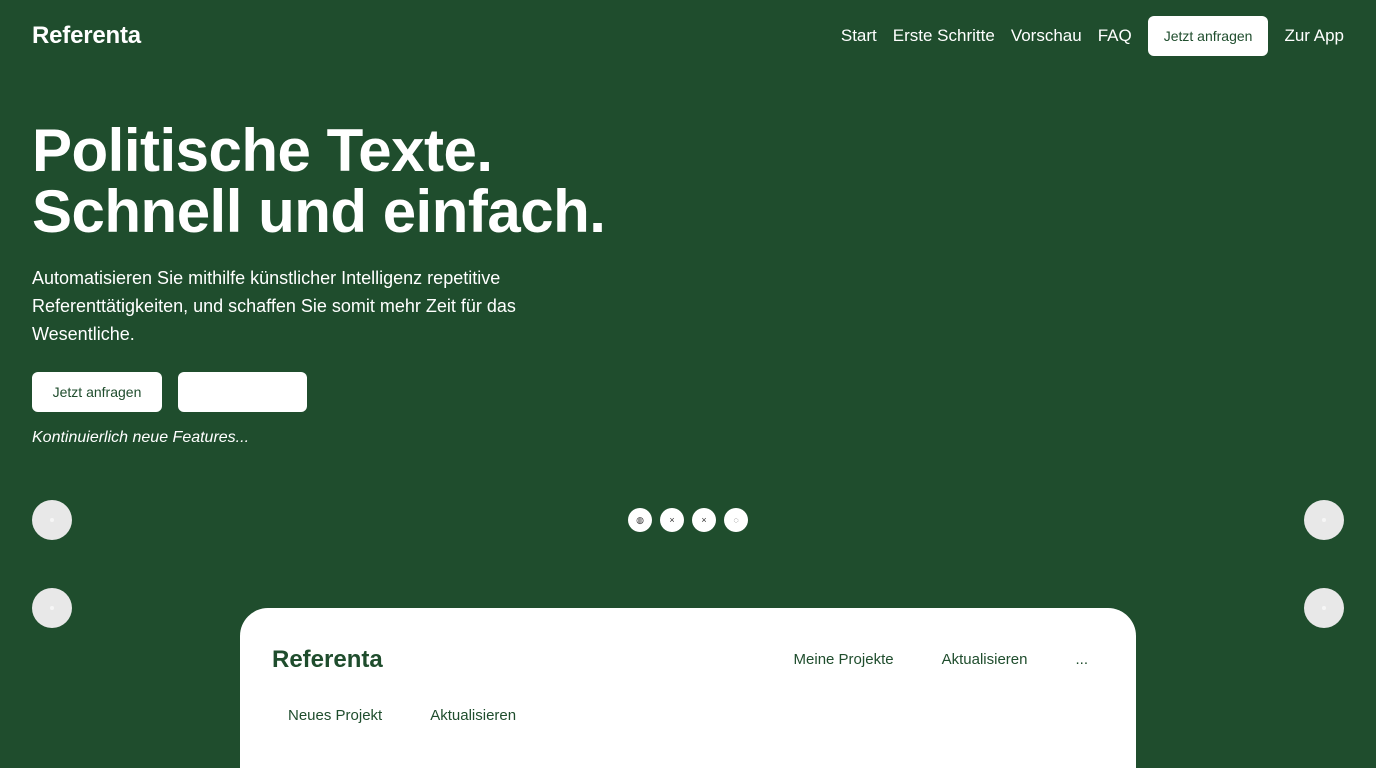 Image resolution: width=1376 pixels, height=768 pixels. Describe the element at coordinates (319, 211) in the screenshot. I see `hero-title-line-2: Schnell und einfach.` at that location.